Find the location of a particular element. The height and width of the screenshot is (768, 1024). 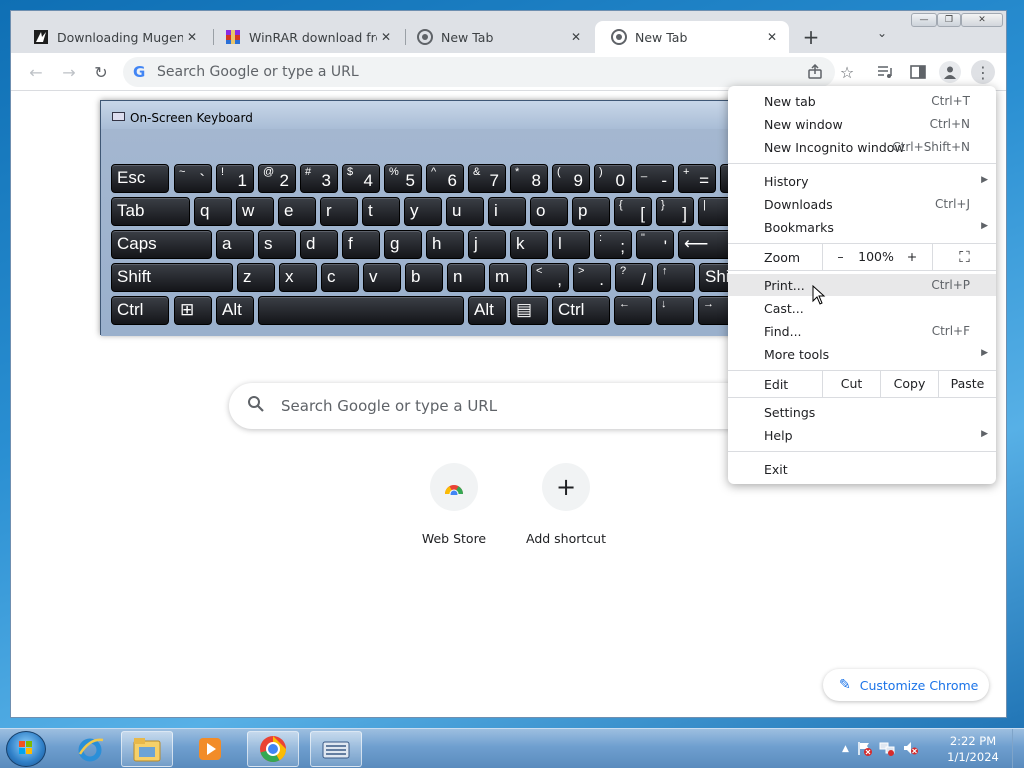

osk-key-space-row-0: Ctrl is located at coordinates (140, 310).